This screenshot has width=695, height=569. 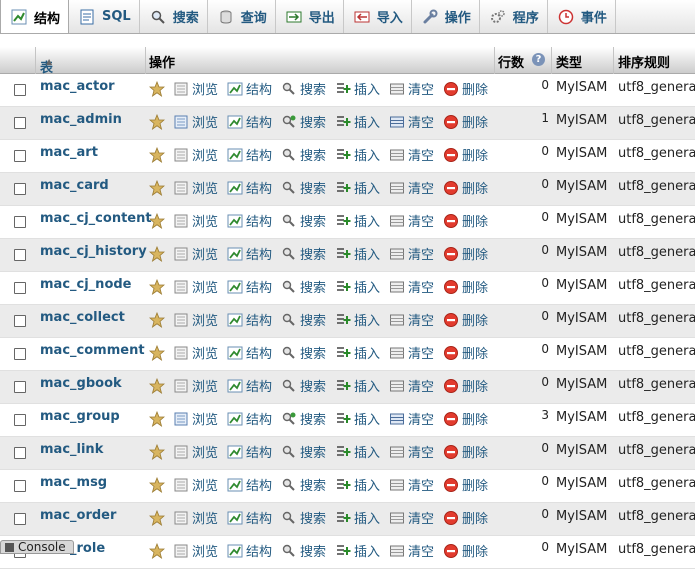 I want to click on table-name-link: mac_gbook, so click(x=81, y=383).